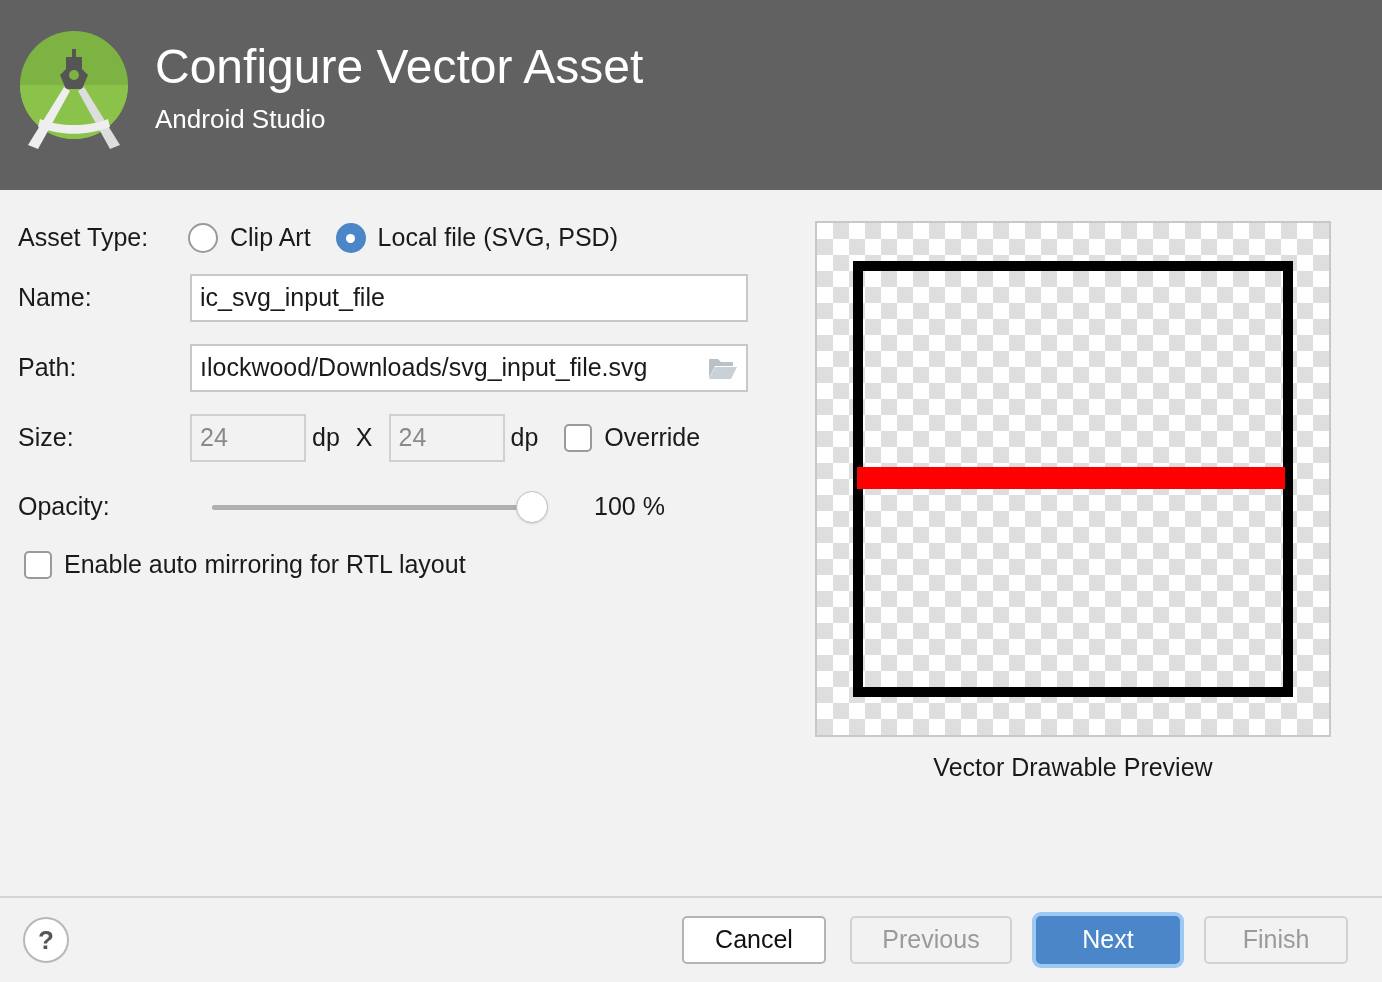 Image resolution: width=1382 pixels, height=982 pixels. What do you see at coordinates (424, 368) in the screenshot?
I see `path-value: ılockwood/Downloads/svg_input_file.svg` at bounding box center [424, 368].